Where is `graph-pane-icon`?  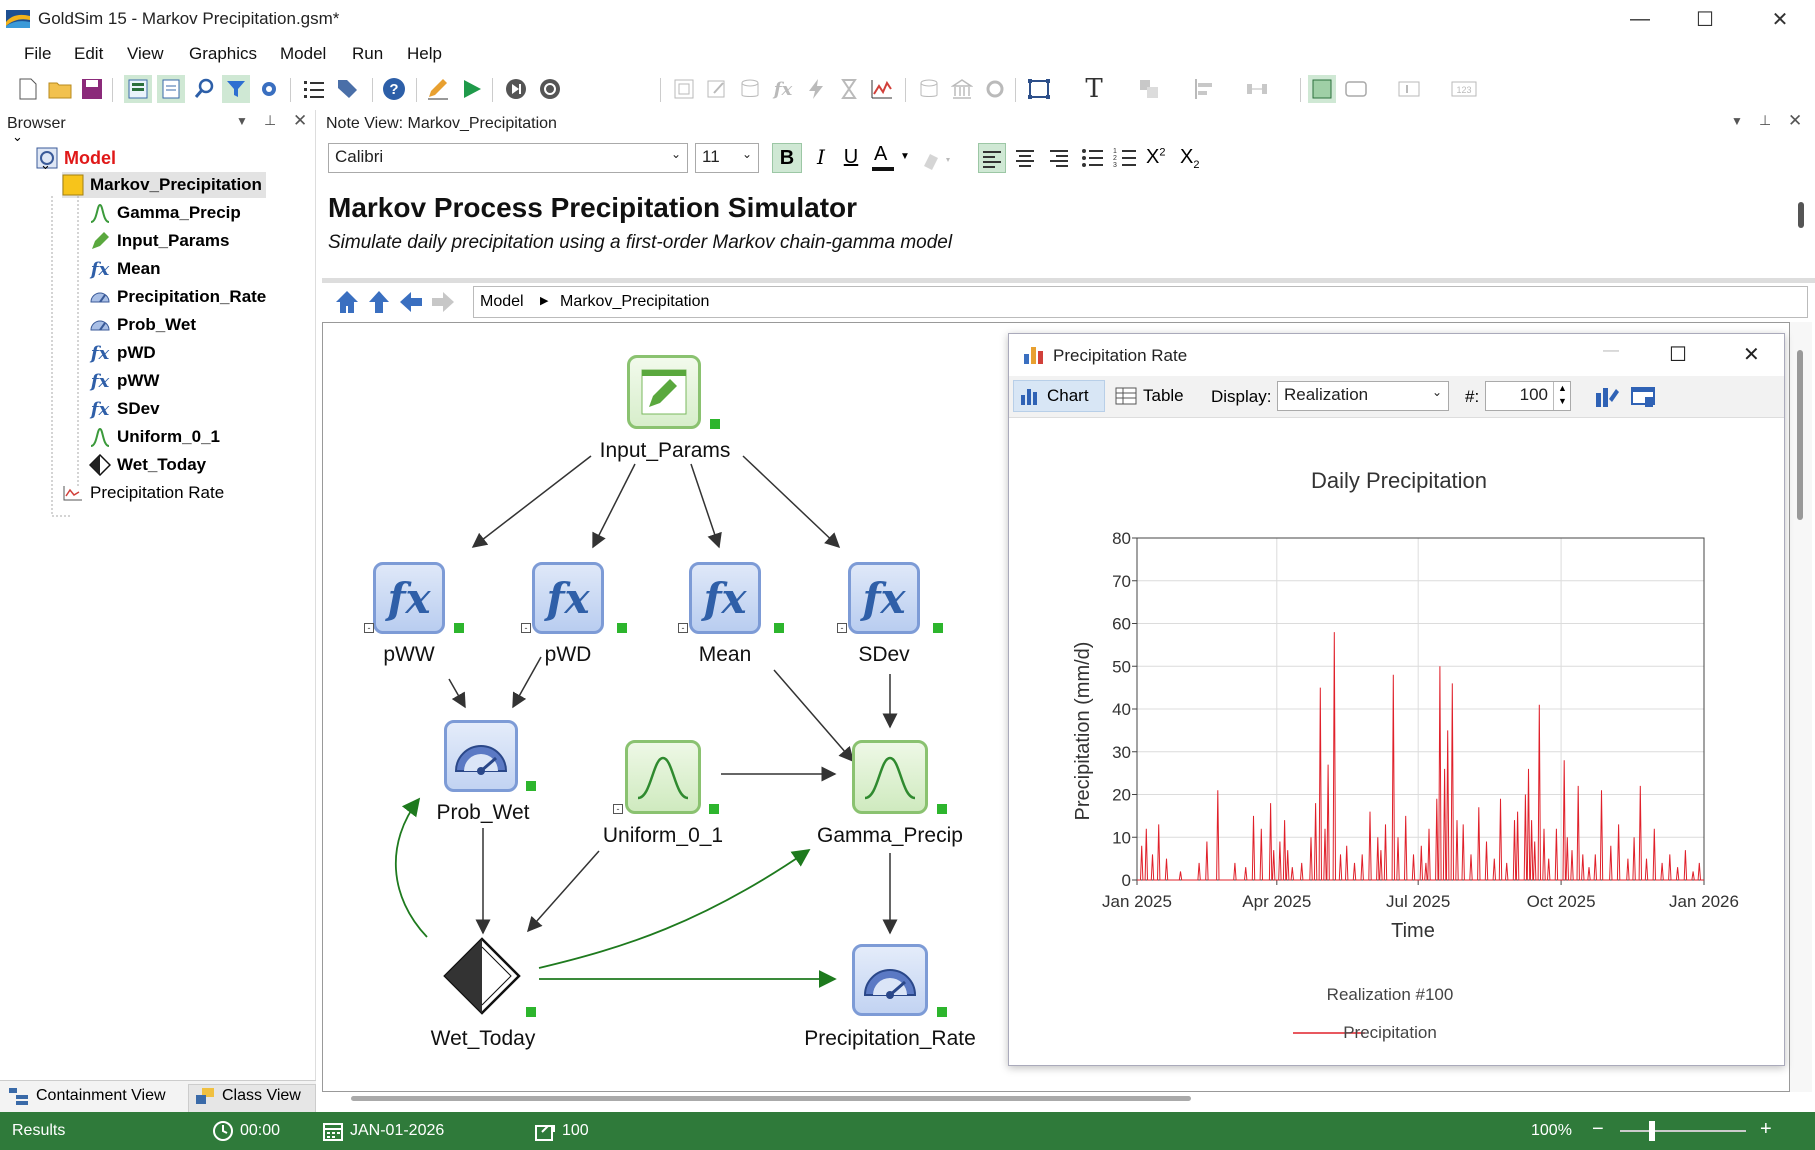
graph-pane-icon is located at coordinates (1322, 89).